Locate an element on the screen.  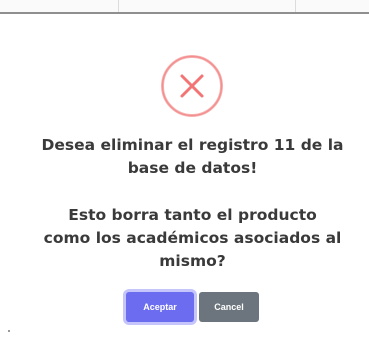
dialog-actions: Aceptar Cancel is located at coordinates (184, 308).